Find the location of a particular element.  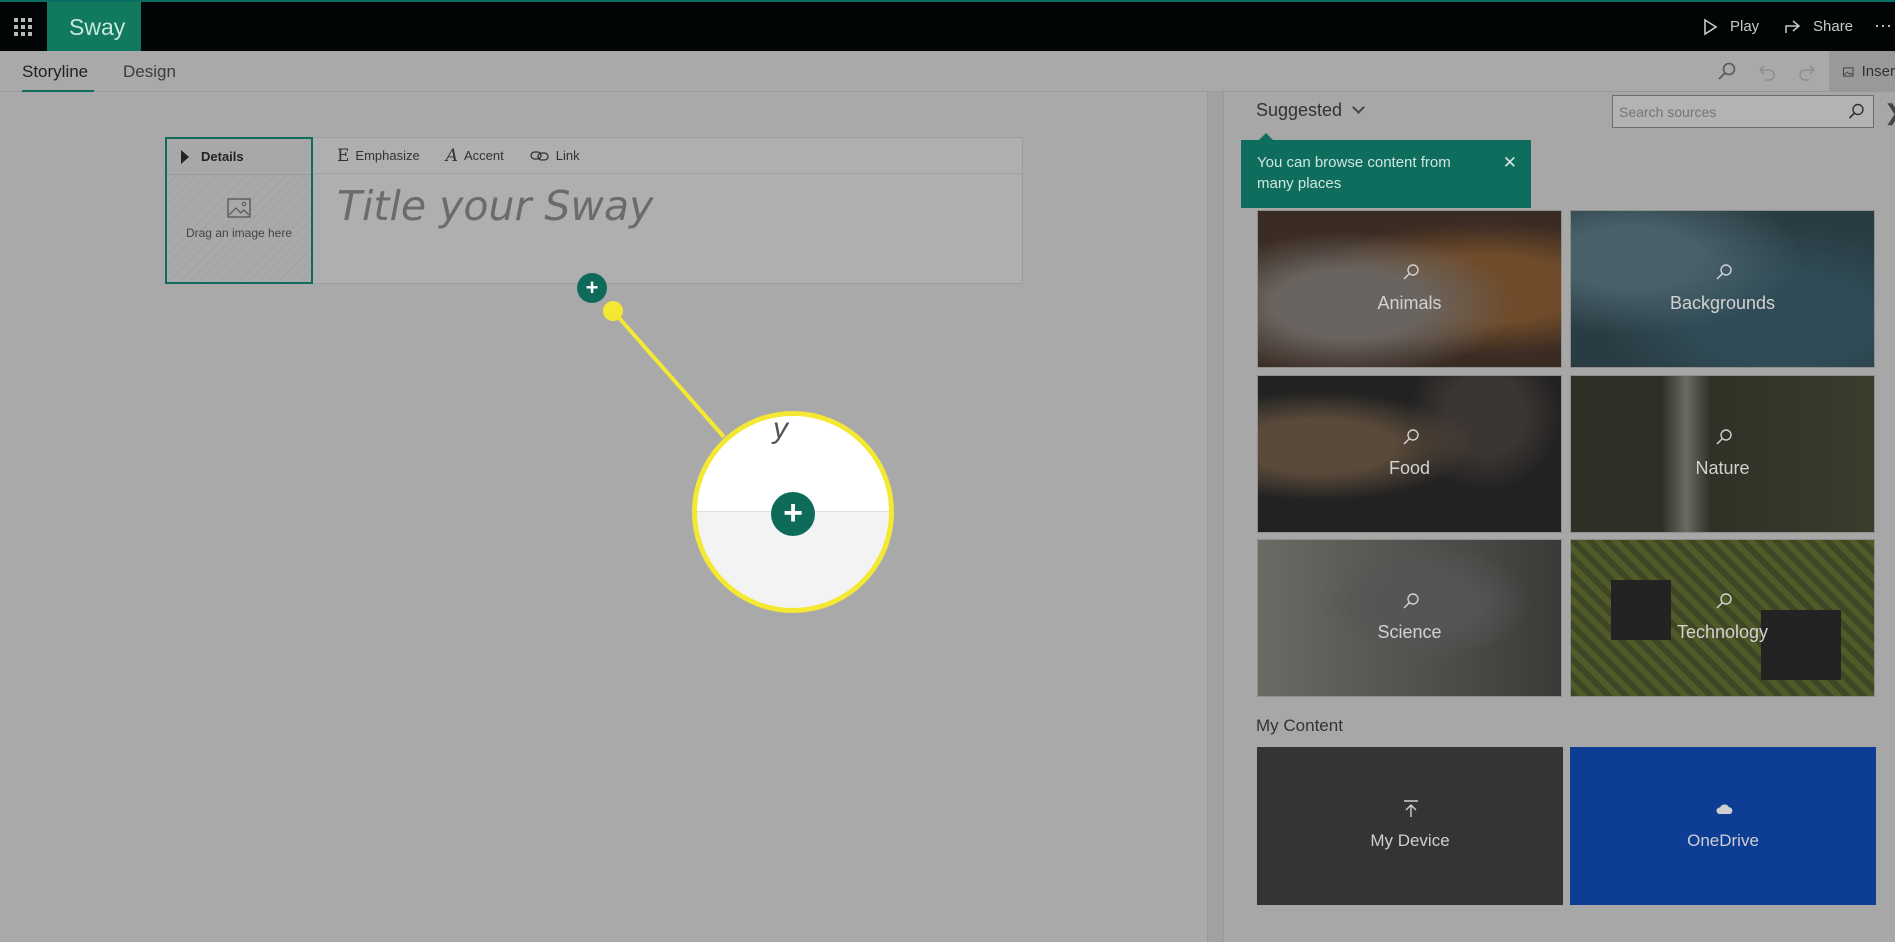

source-label: Suggested is located at coordinates (1299, 110).